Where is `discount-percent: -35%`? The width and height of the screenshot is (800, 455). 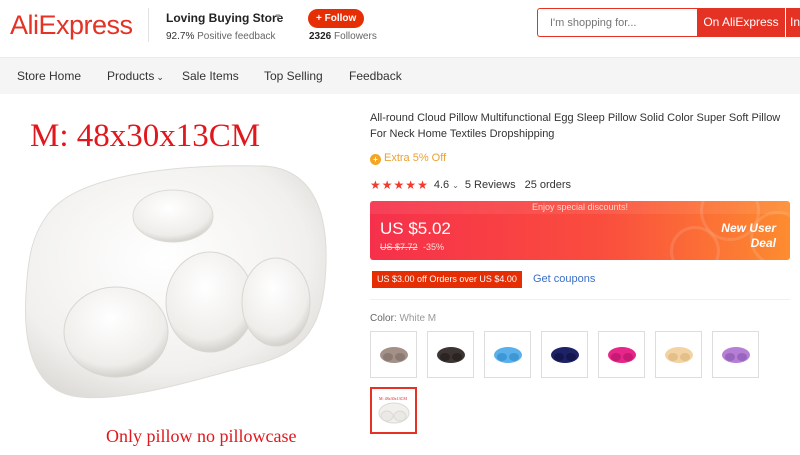 discount-percent: -35% is located at coordinates (434, 247).